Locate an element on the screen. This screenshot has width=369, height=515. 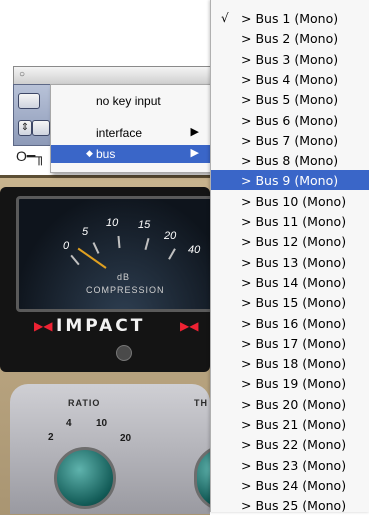
bus-menu-item-label: > Bus 23 (Mono) is located at coordinates (294, 465).